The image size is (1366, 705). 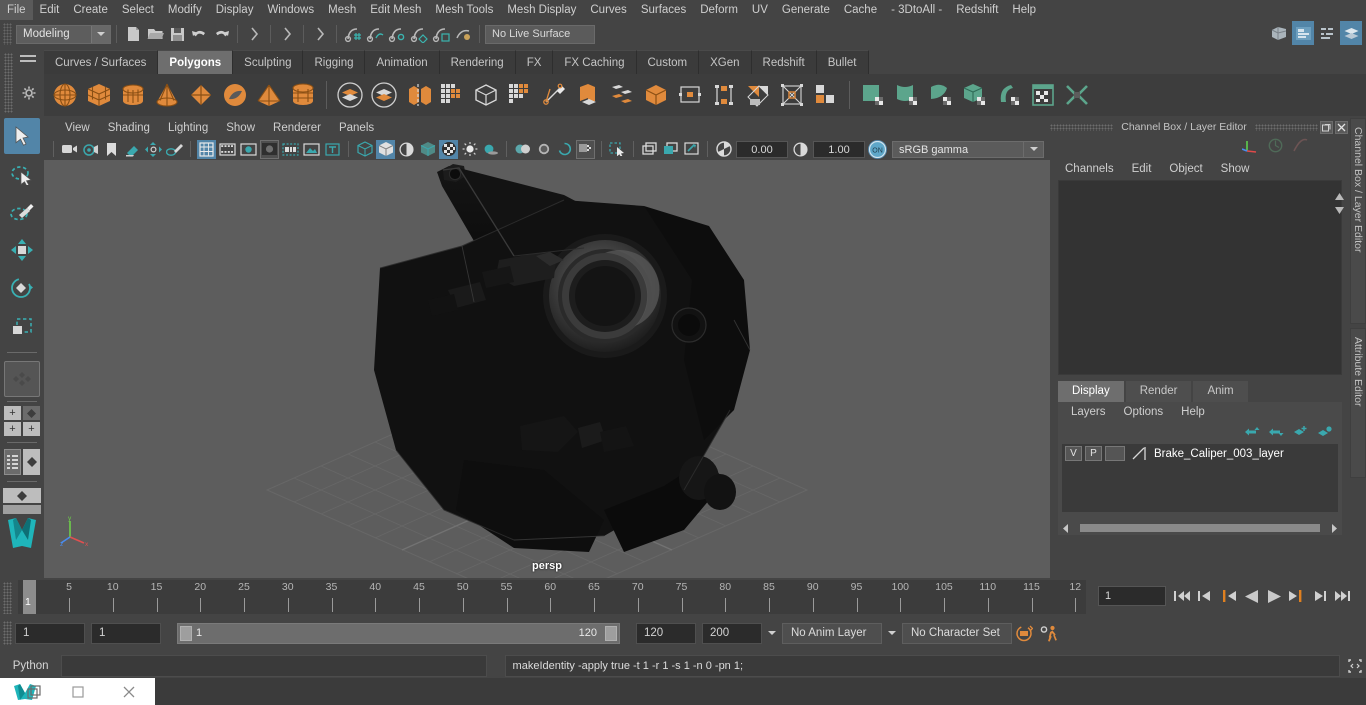 What do you see at coordinates (1182, 596) in the screenshot?
I see `go-to-start-icon` at bounding box center [1182, 596].